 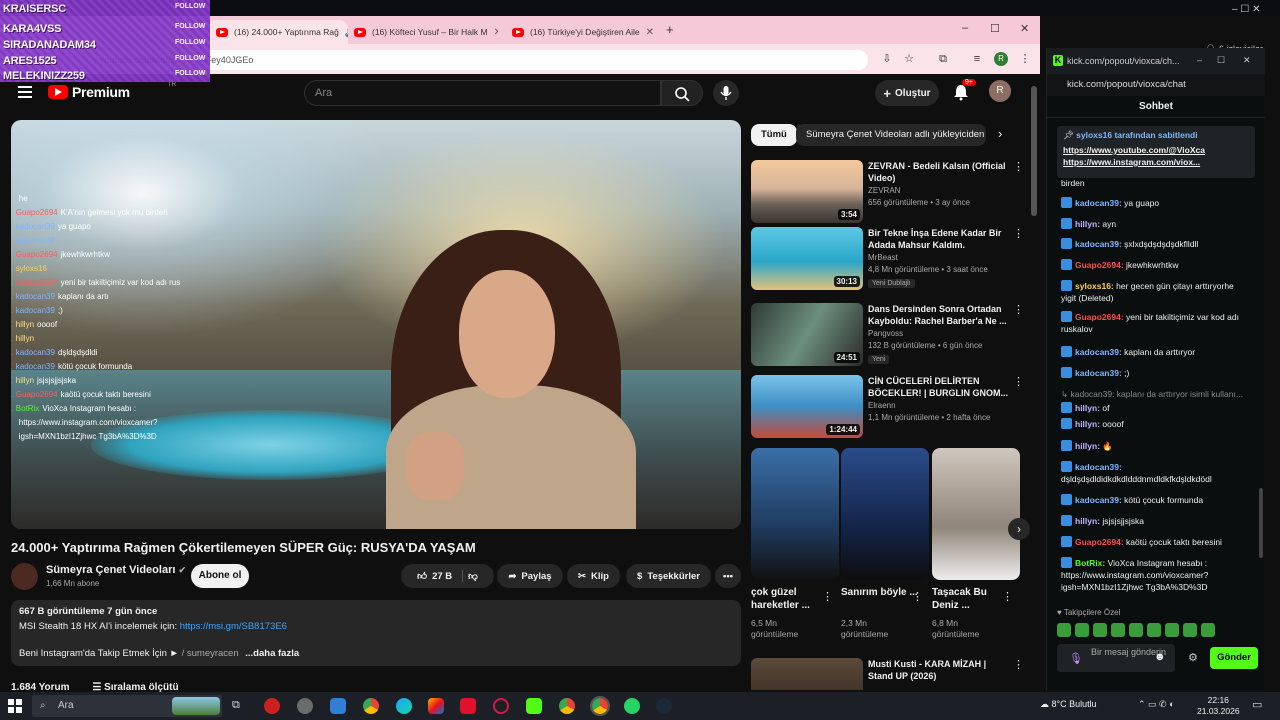 I want to click on dislike-button: 👎︎, so click(x=473, y=576).